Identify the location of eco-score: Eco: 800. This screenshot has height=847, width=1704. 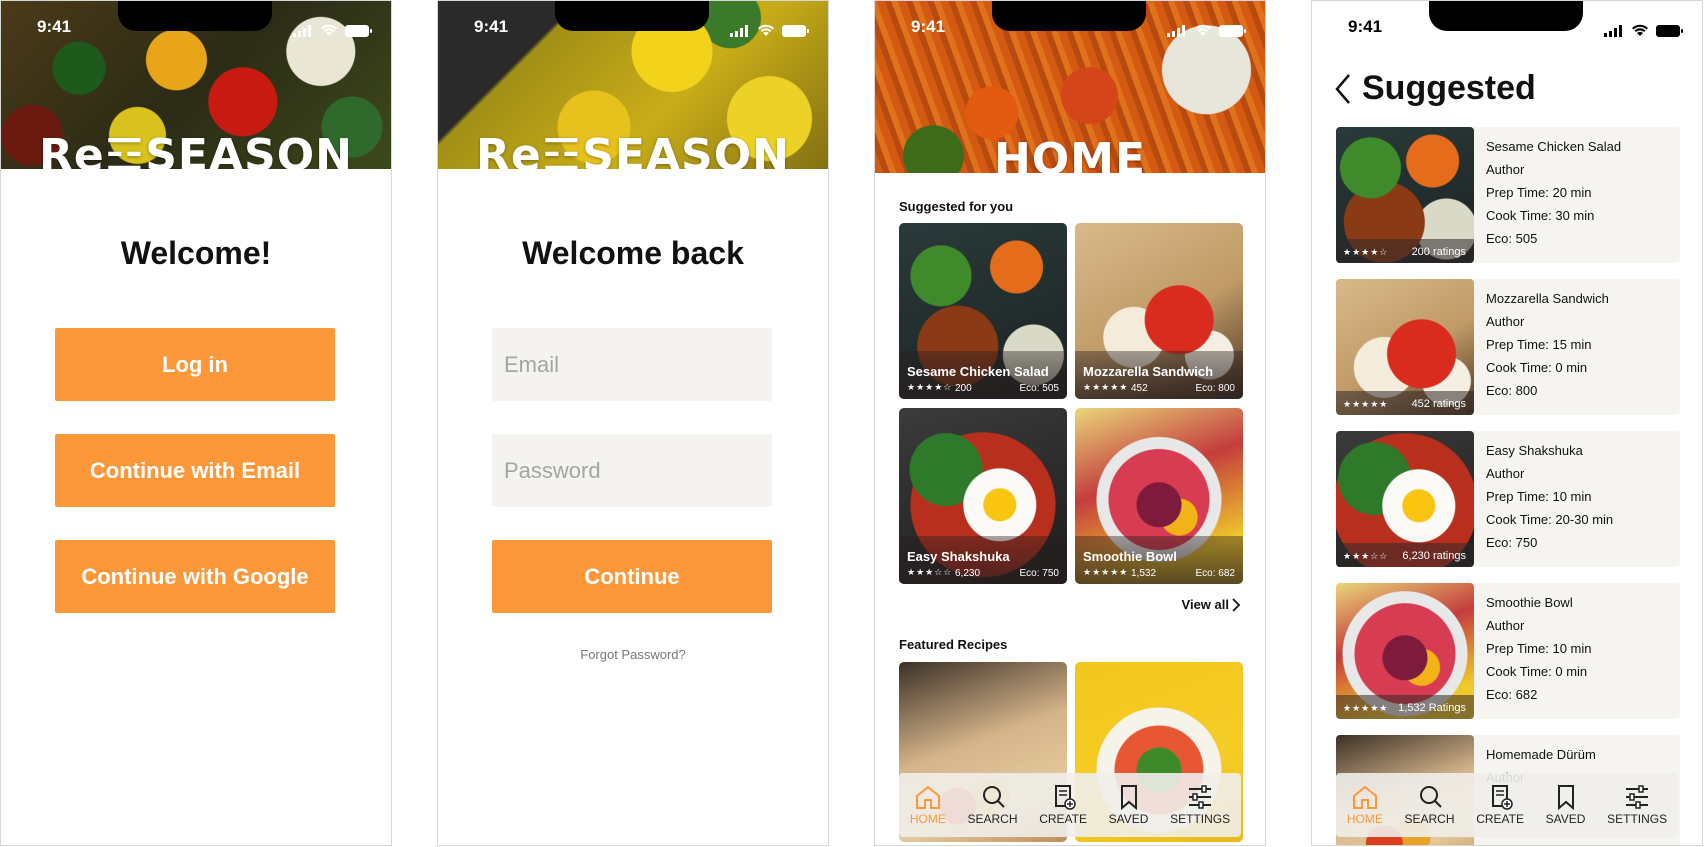
(1512, 390).